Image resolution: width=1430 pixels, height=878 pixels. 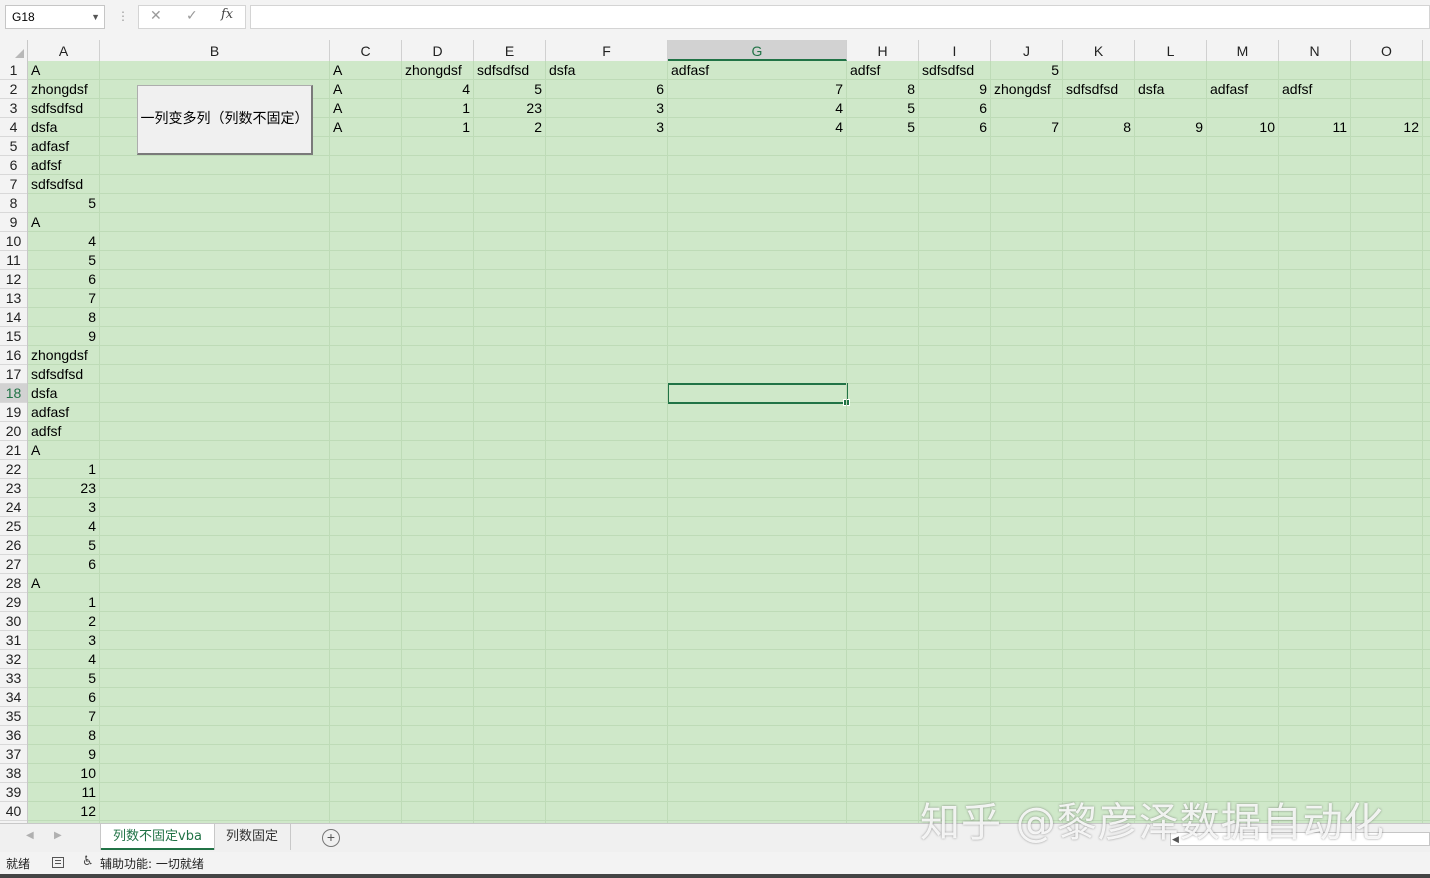 I want to click on name-box: G18 ▼, so click(x=55, y=17).